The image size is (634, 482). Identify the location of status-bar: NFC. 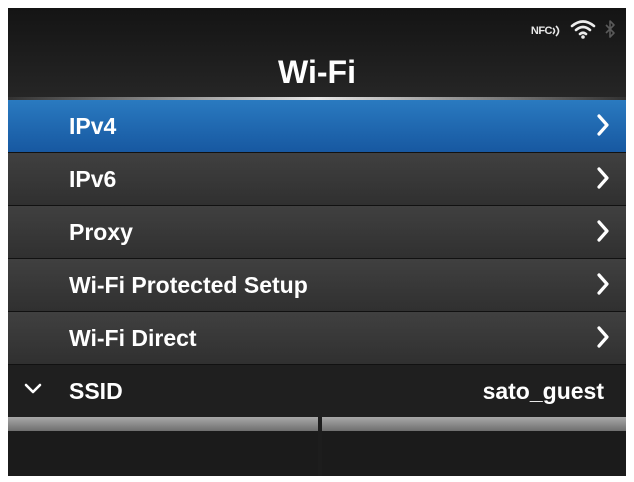
(573, 31).